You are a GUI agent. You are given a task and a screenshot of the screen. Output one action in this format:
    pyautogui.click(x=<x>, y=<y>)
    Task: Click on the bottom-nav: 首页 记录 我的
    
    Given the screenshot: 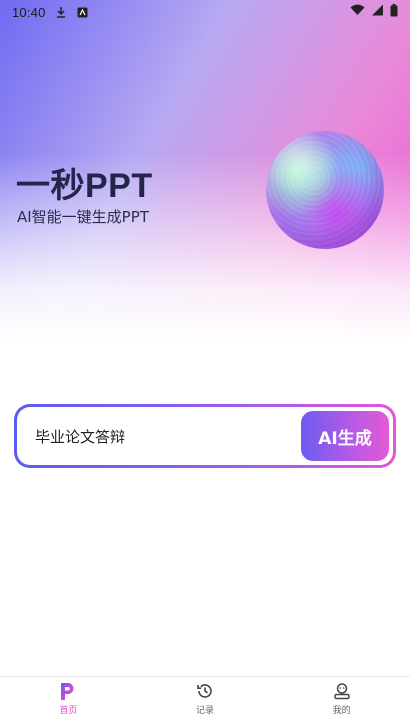 What is the action you would take?
    pyautogui.click(x=205, y=698)
    